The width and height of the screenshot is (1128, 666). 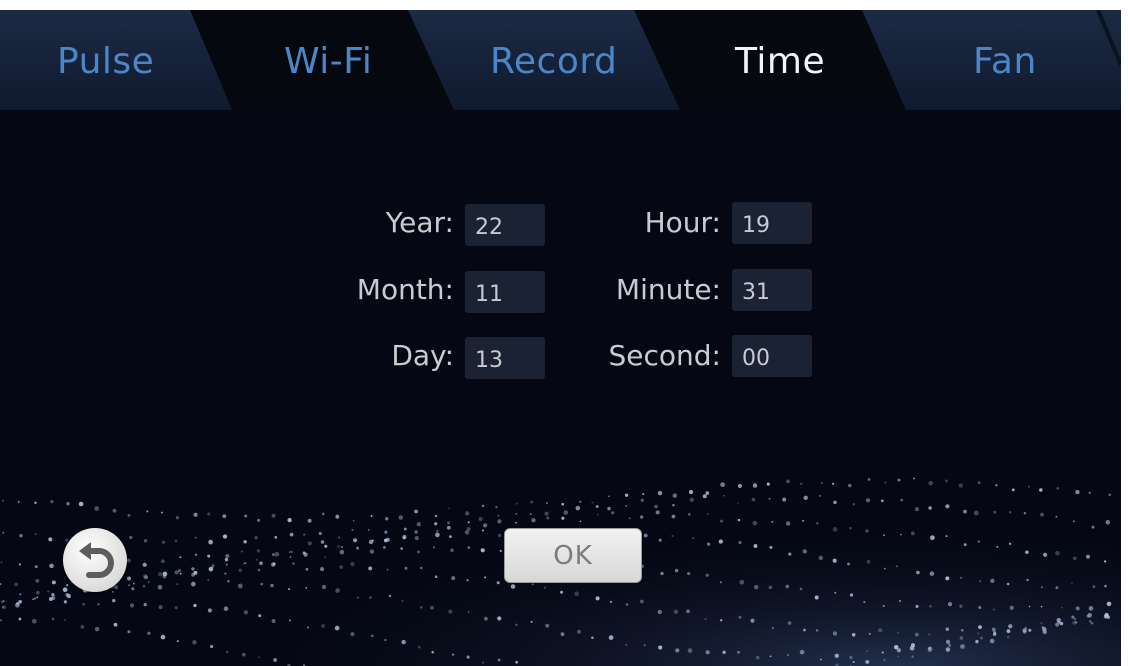 What do you see at coordinates (422, 355) in the screenshot?
I see `day-label: Day:` at bounding box center [422, 355].